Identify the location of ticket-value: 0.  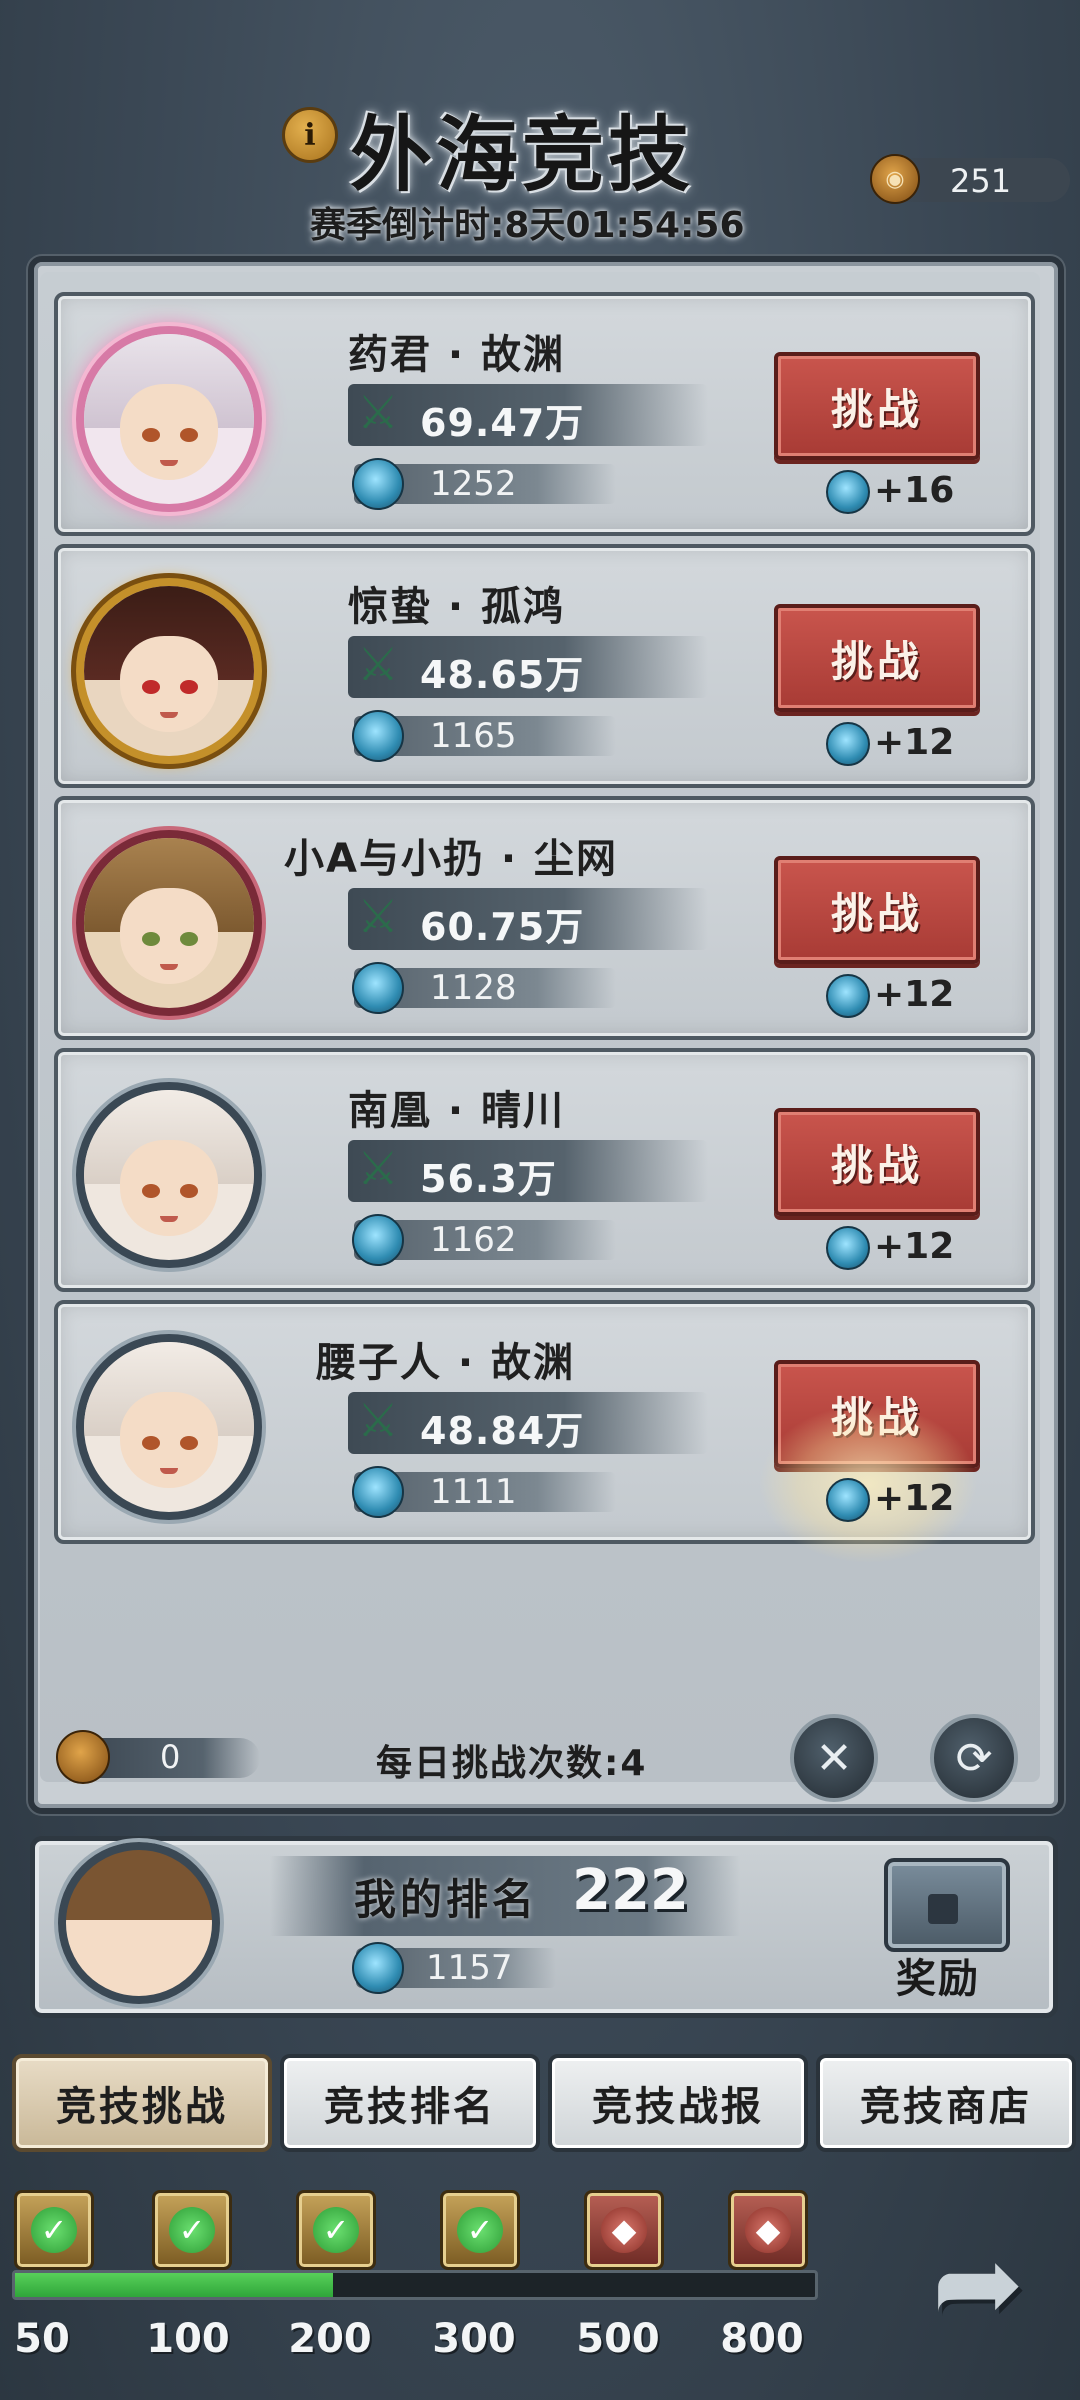
(170, 1757).